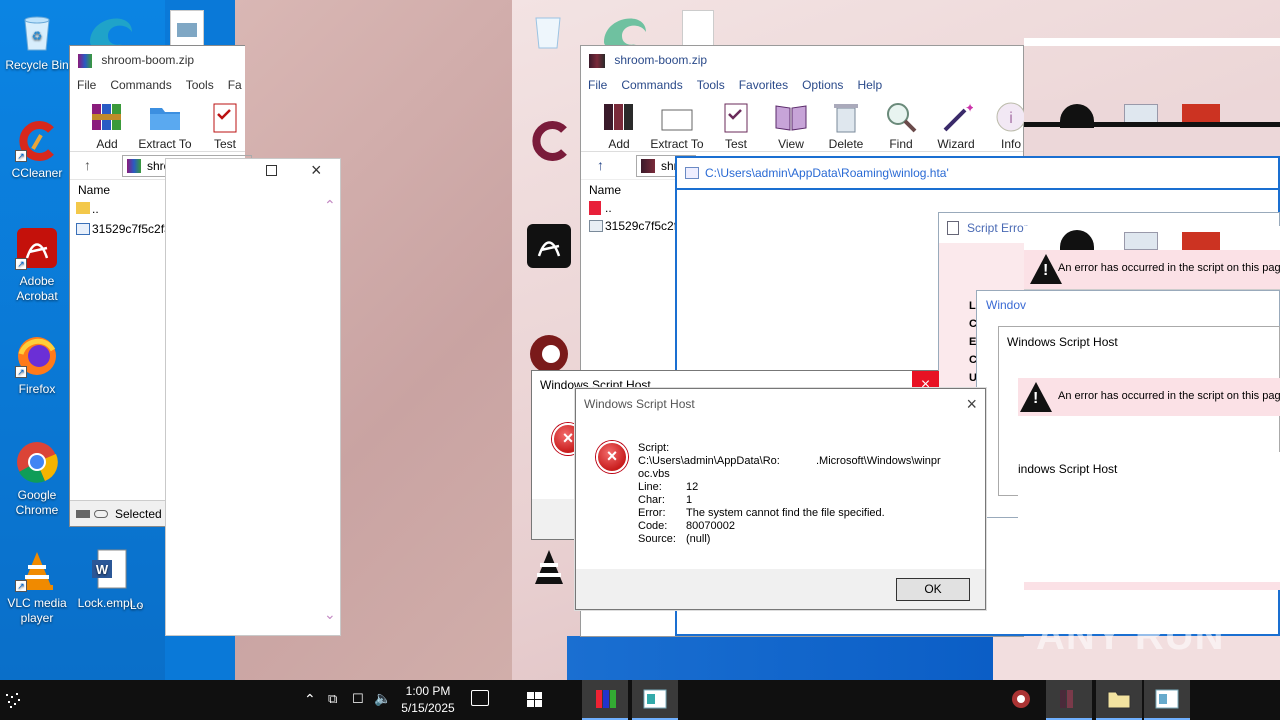 This screenshot has width=1280, height=720. I want to click on detail-row: Code: 80070002, so click(808, 526).